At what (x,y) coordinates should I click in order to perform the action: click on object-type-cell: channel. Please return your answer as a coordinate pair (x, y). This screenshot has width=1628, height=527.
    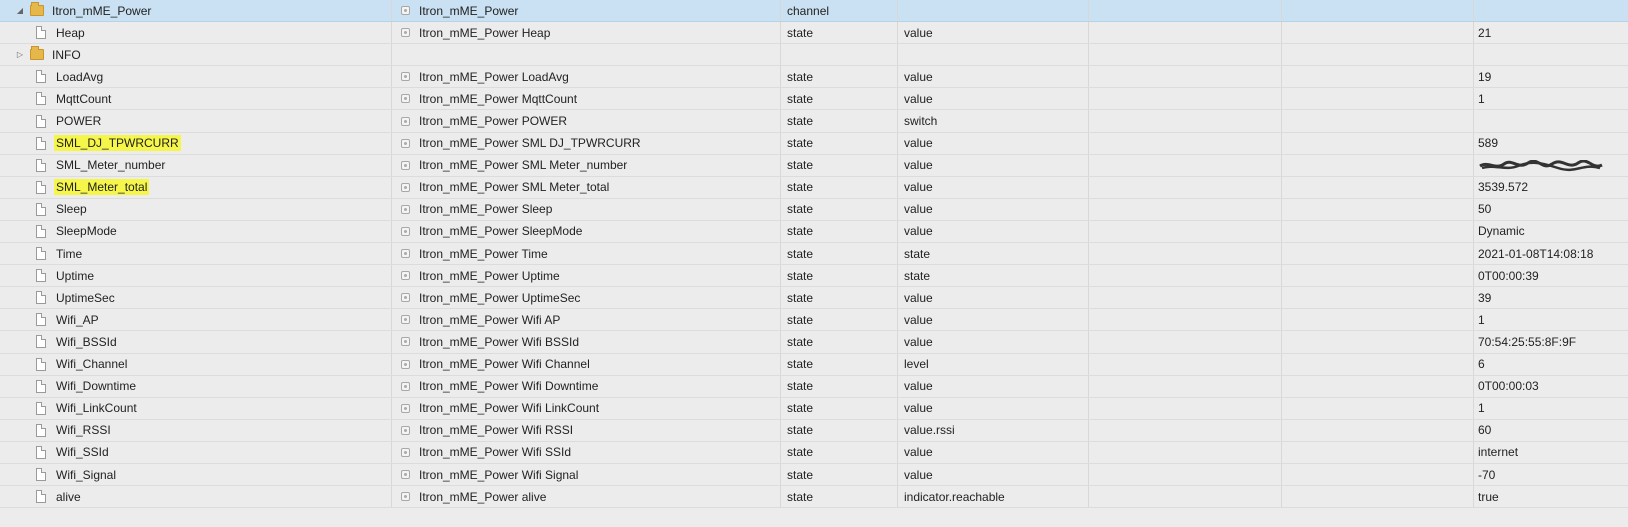
    Looking at the image, I should click on (839, 11).